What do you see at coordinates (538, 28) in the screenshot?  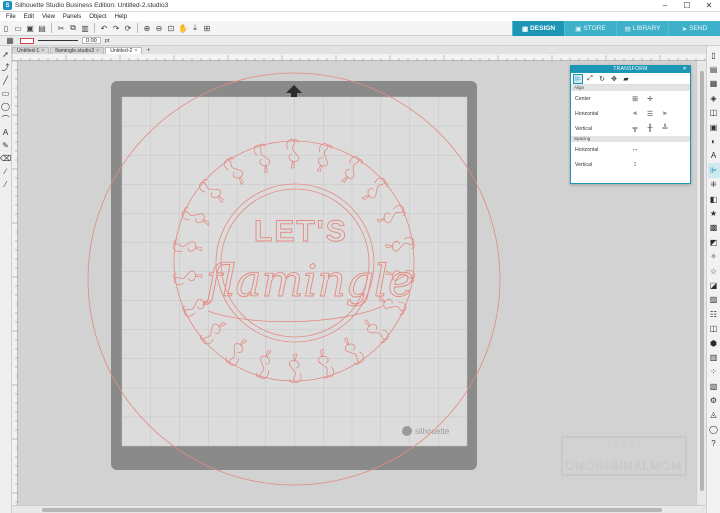 I see `tab-design: ▣ DESIGN` at bounding box center [538, 28].